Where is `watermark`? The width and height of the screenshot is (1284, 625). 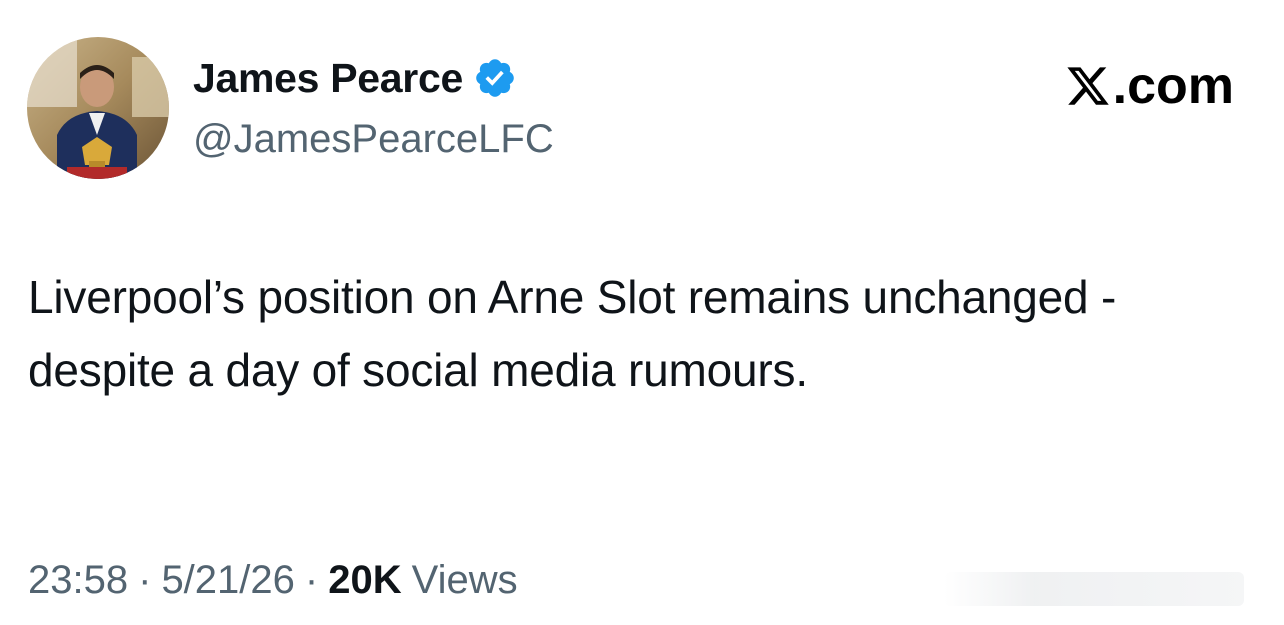 watermark is located at coordinates (1094, 589).